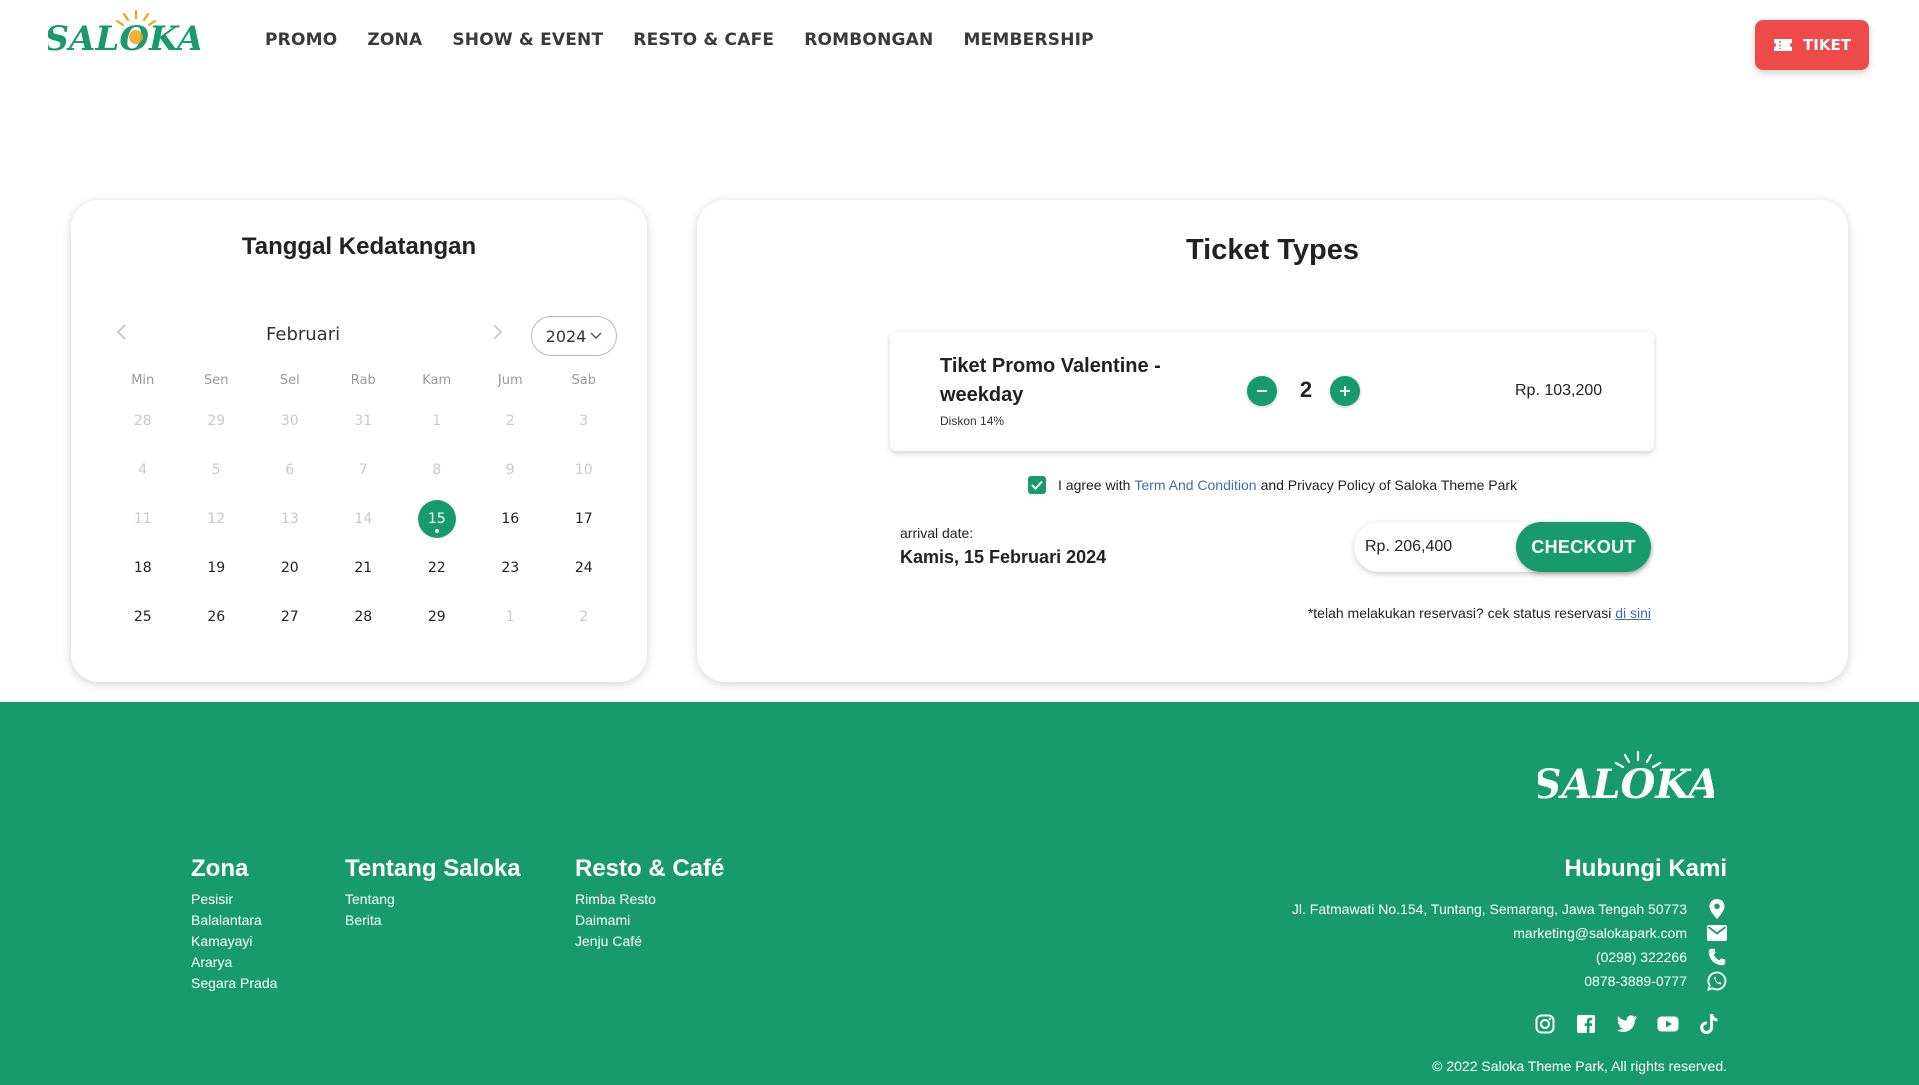 The image size is (1919, 1085). What do you see at coordinates (1413, 957) in the screenshot?
I see `contact-phone: (0298) 322266` at bounding box center [1413, 957].